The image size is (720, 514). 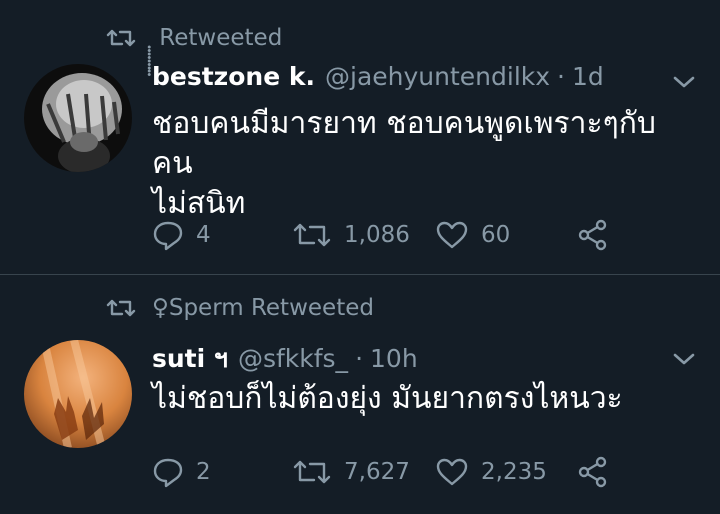 What do you see at coordinates (233, 76) in the screenshot?
I see `display-name: bestzone k.` at bounding box center [233, 76].